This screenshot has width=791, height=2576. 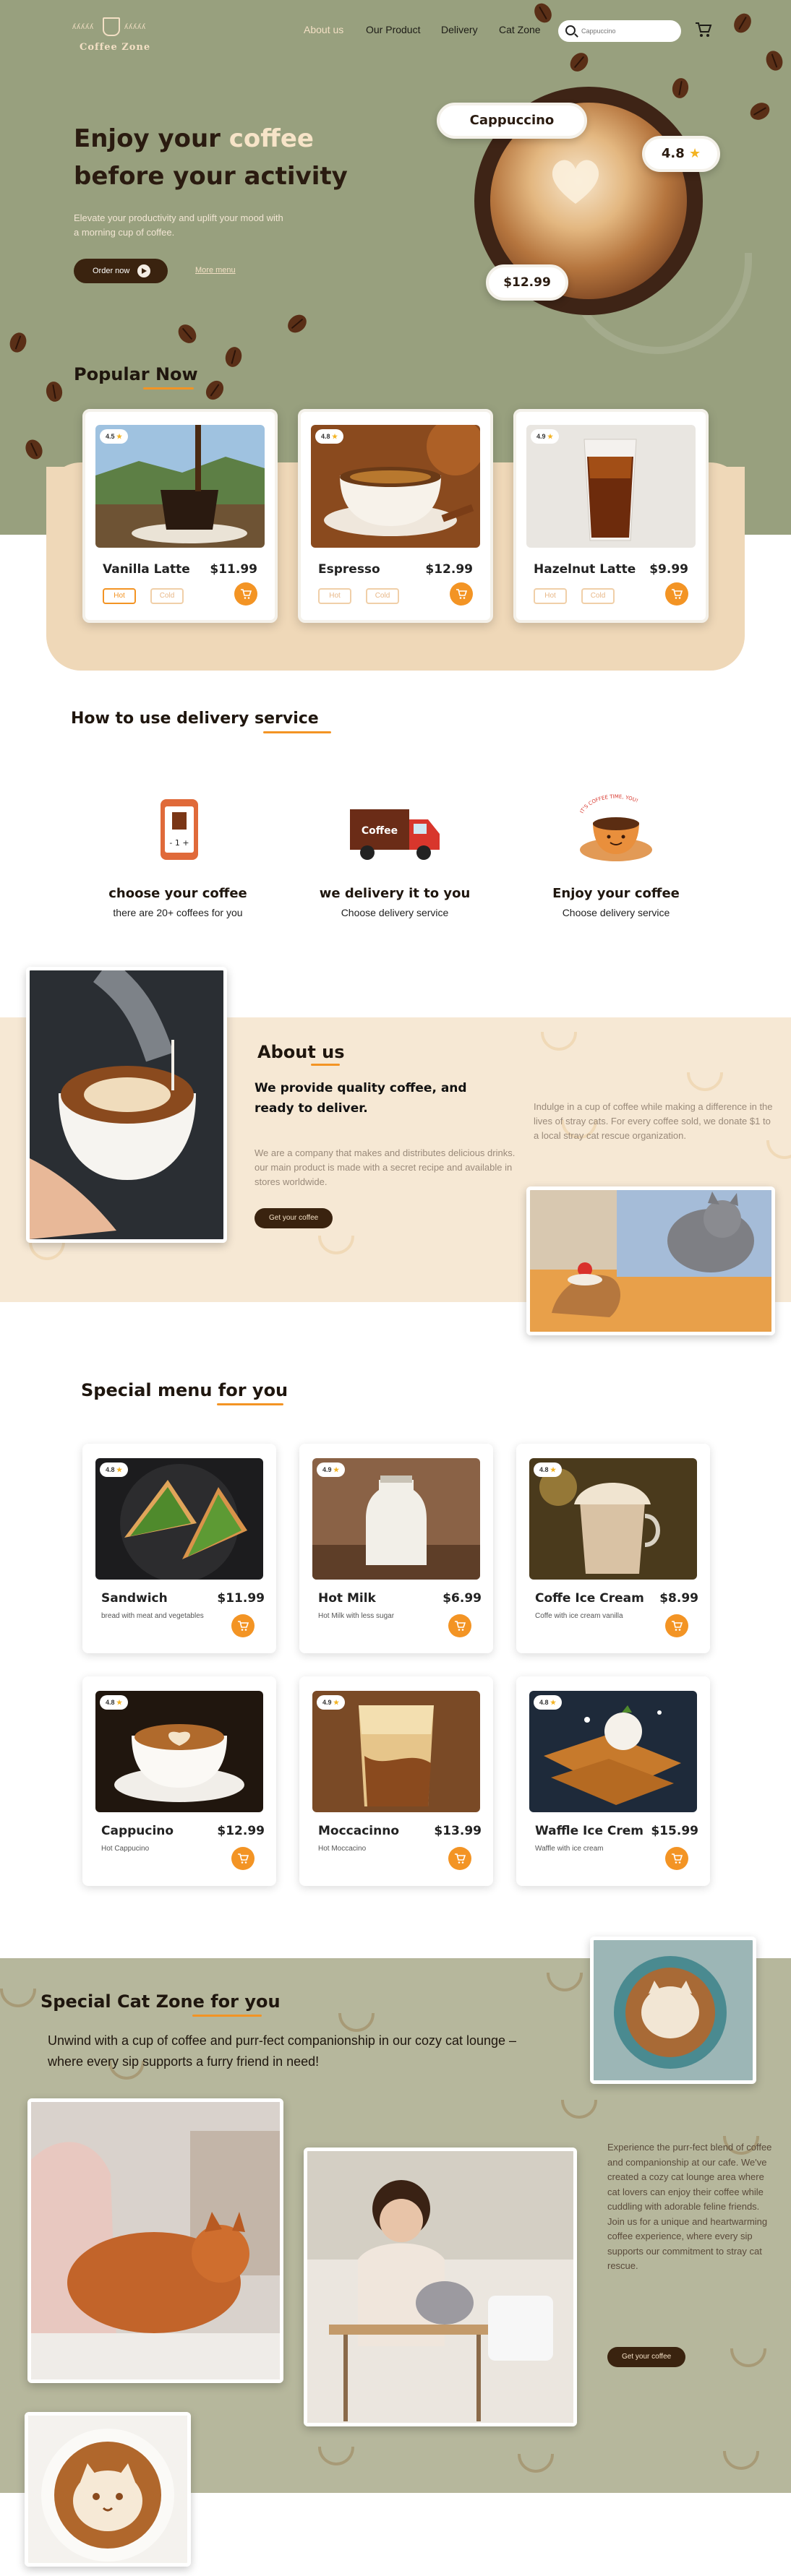 I want to click on search-icon, so click(x=570, y=30).